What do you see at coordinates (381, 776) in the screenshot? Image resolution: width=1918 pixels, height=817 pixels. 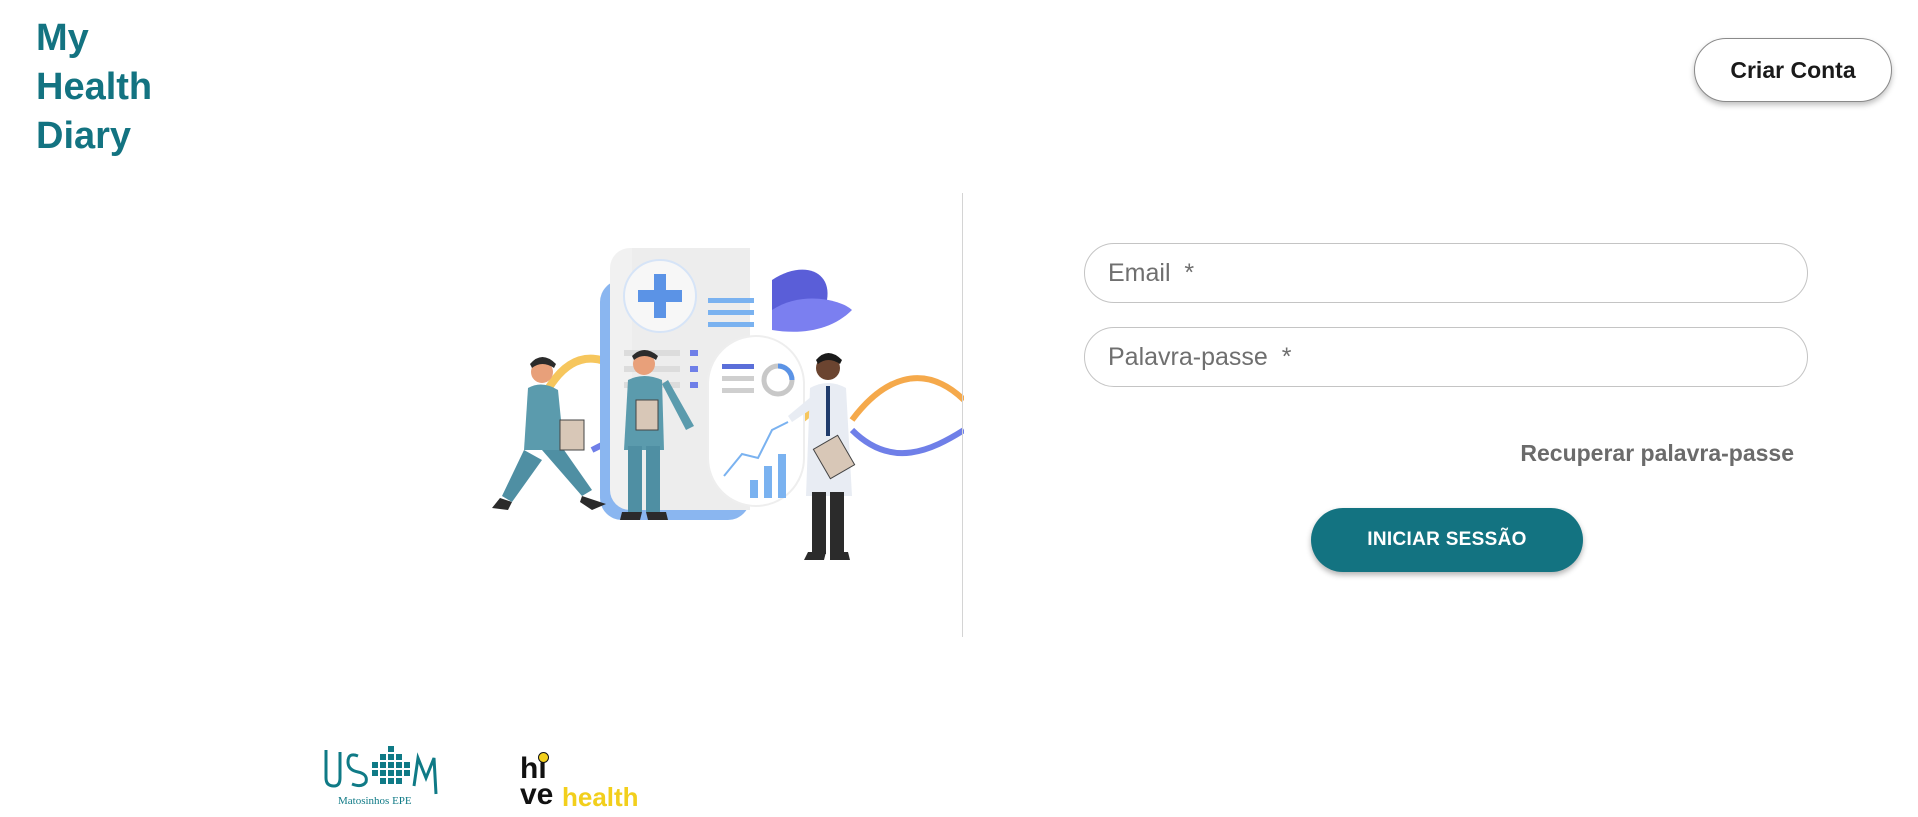 I see `ulsm-matosinhos-logo: Matosinhos EPE` at bounding box center [381, 776].